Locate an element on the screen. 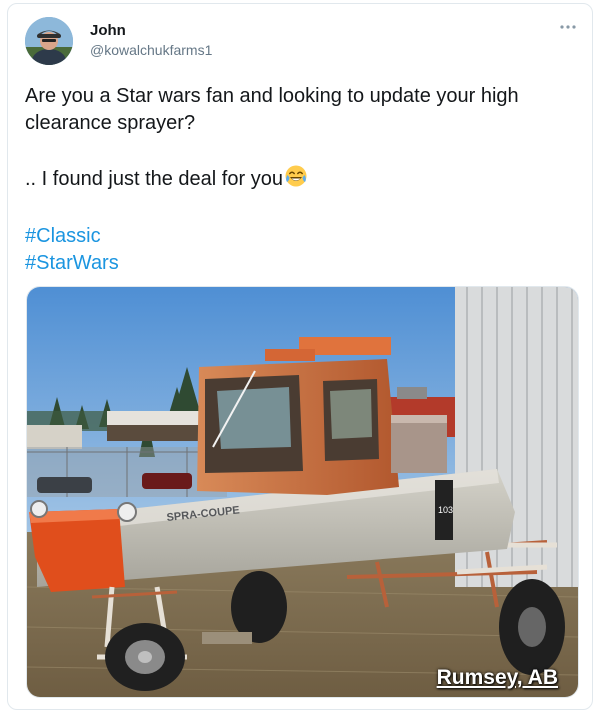 The width and height of the screenshot is (600, 716). face-with-tears-of-joy-icon is located at coordinates (296, 180).